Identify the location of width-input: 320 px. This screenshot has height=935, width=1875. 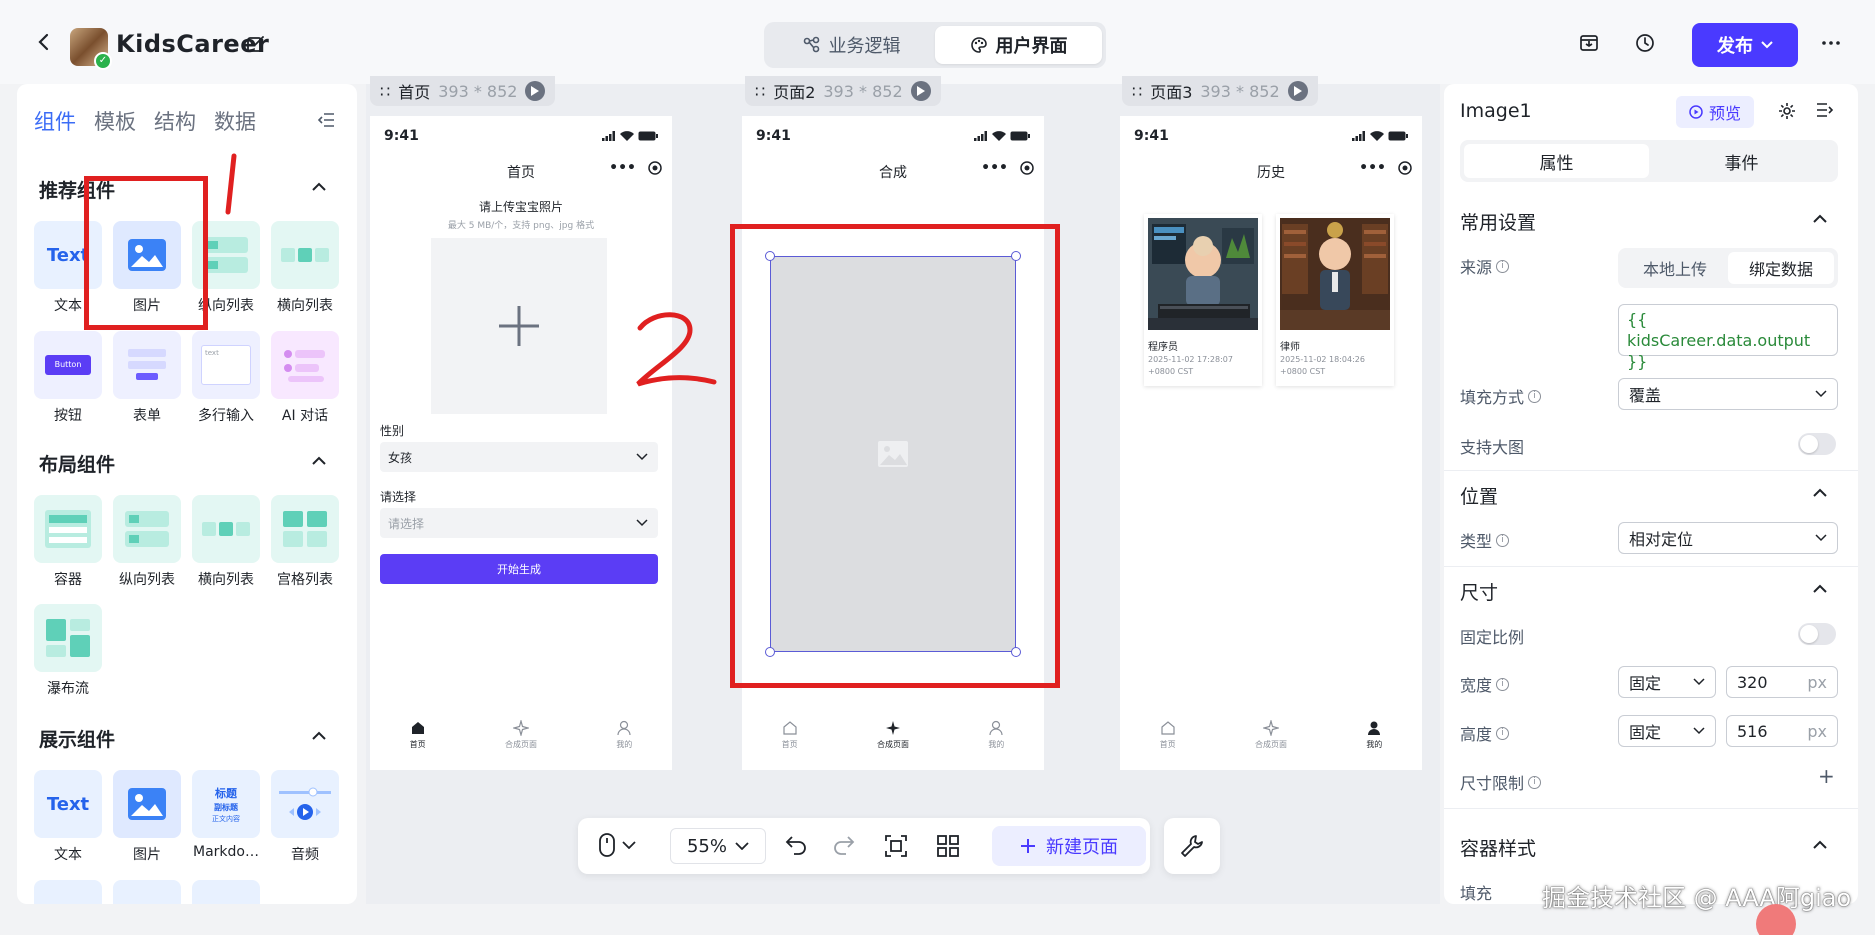
(1782, 682).